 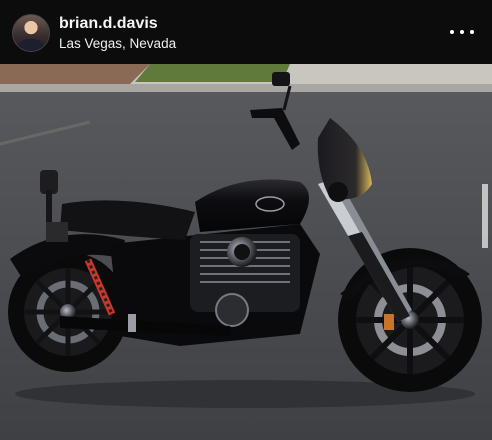 I want to click on curb, so click(x=246, y=88).